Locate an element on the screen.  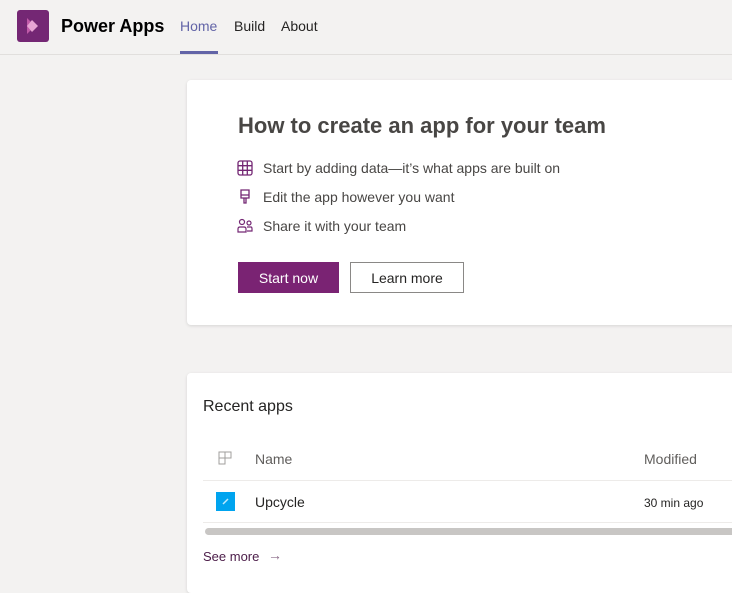
power-apps-logo is located at coordinates (33, 26).